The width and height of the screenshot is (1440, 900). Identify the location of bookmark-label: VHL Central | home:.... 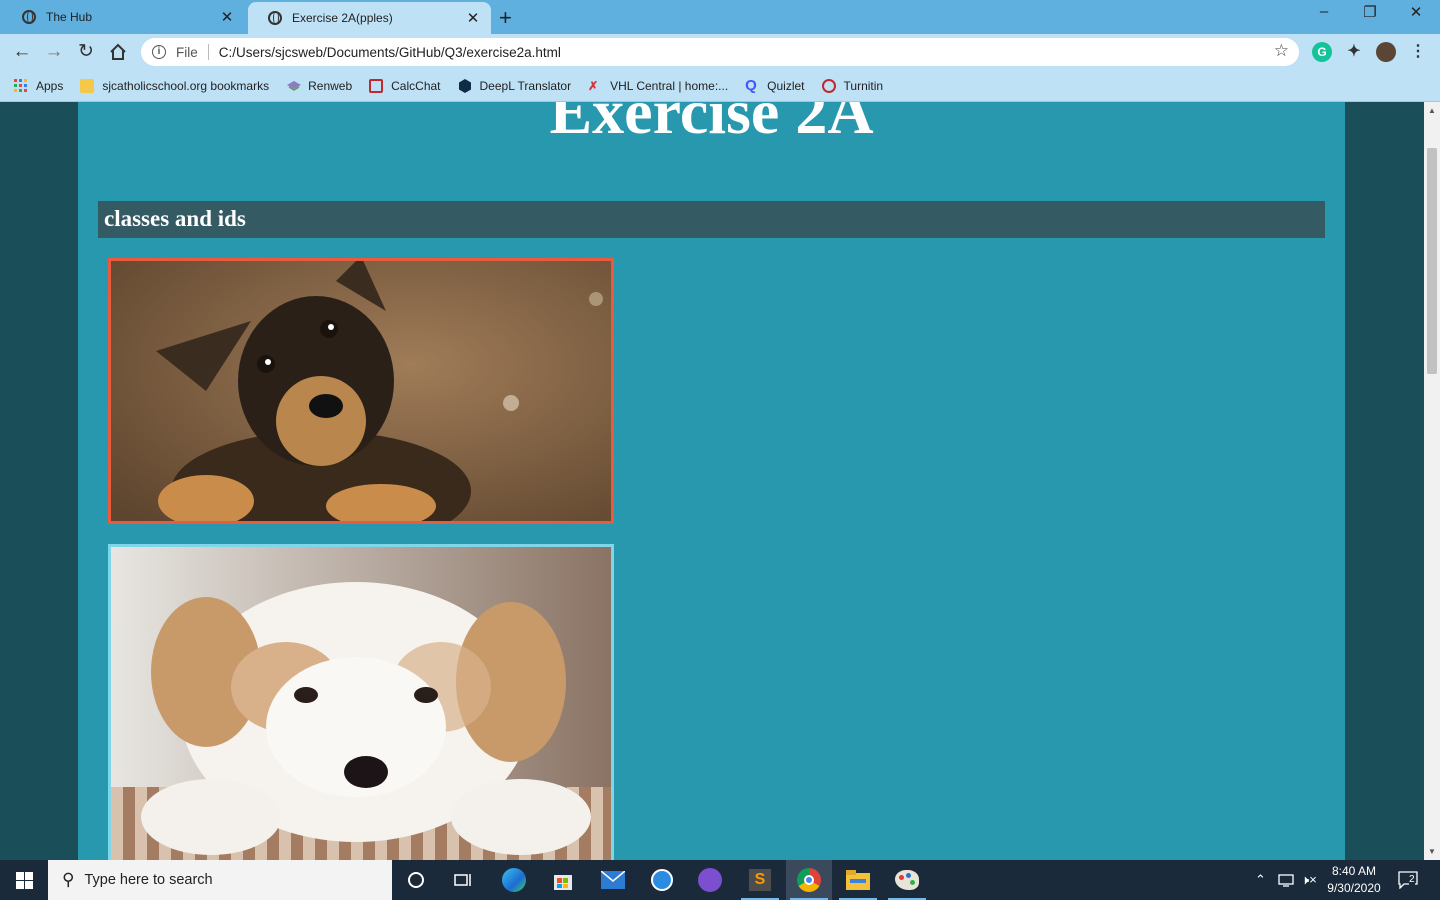
(669, 85).